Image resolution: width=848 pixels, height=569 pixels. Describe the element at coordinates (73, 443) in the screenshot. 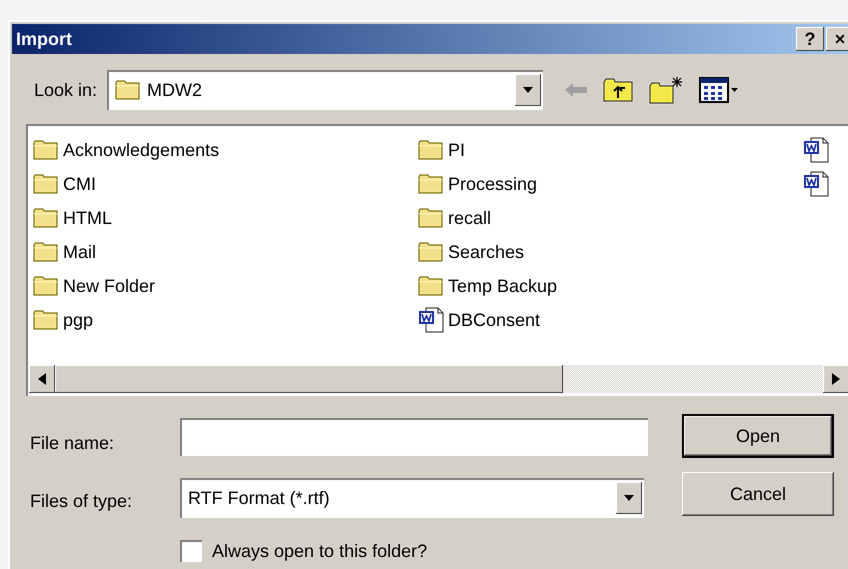

I see `file-name-label: File name:` at that location.